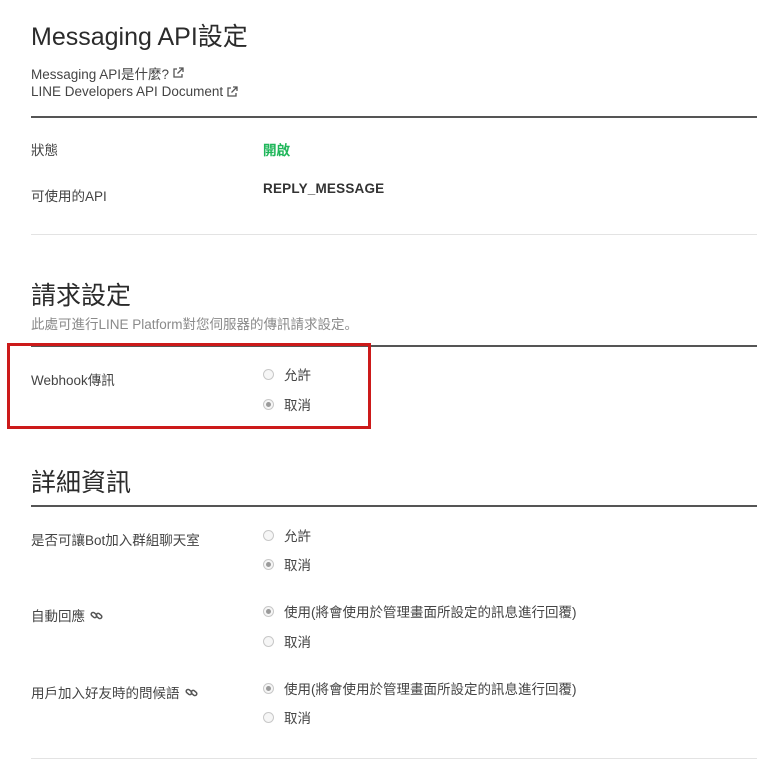 The image size is (757, 771). I want to click on radio-label: 允許, so click(297, 536).